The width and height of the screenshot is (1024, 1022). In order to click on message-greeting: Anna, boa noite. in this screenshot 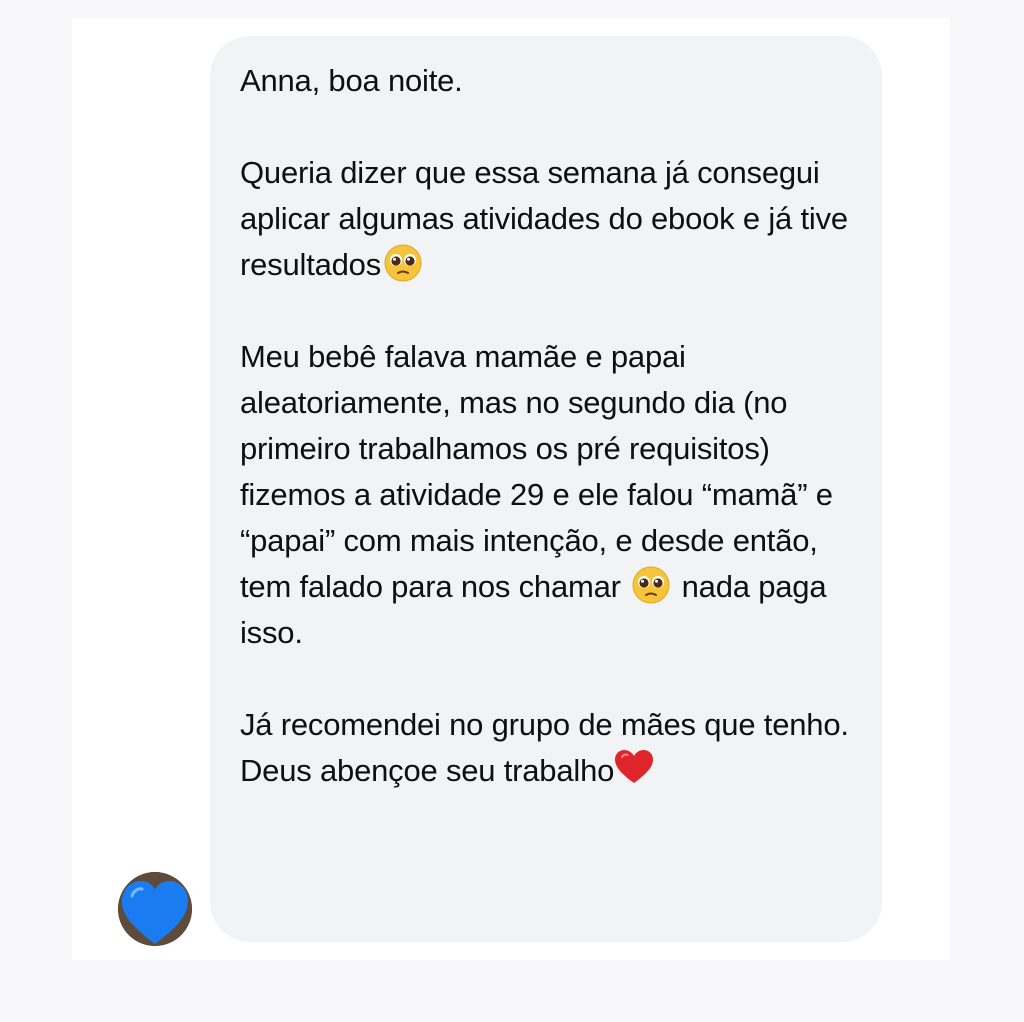, I will do `click(351, 80)`.